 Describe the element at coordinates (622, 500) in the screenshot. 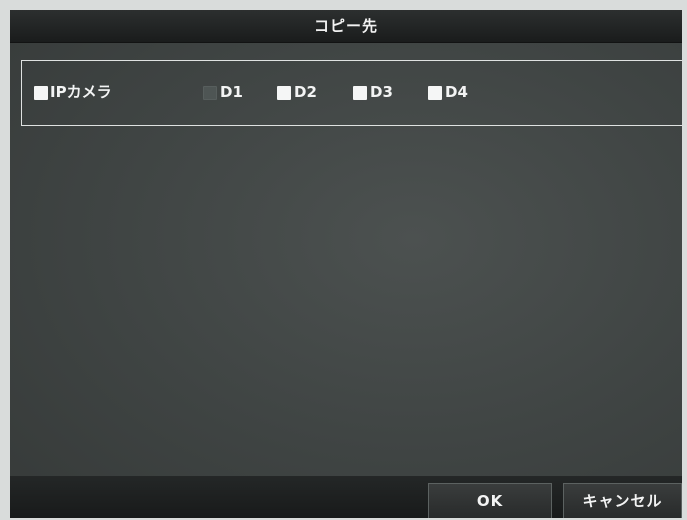

I see `cancel-button: キャンセル` at that location.